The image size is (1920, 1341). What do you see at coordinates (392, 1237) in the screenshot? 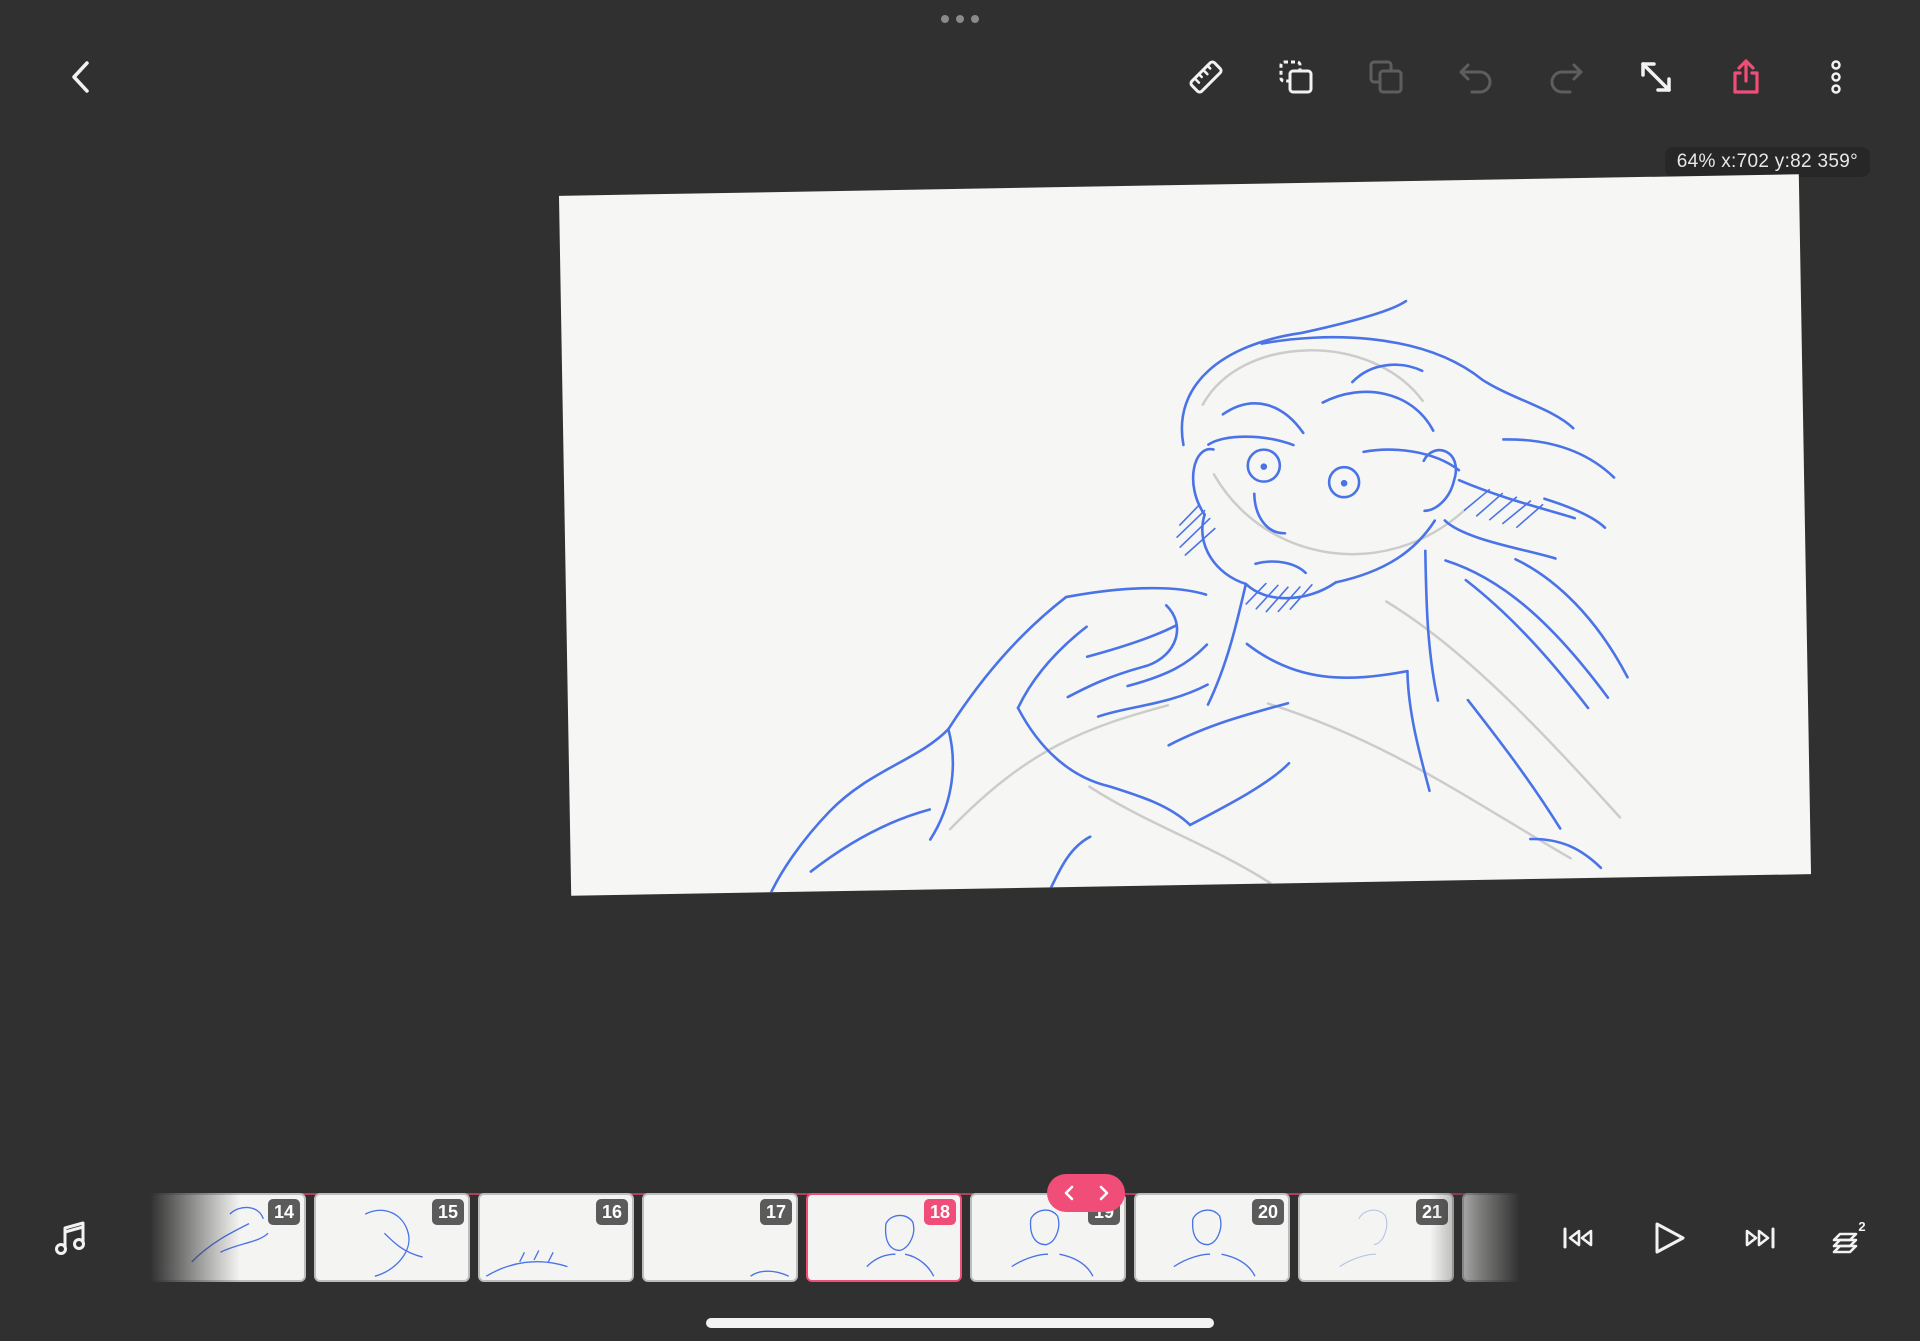
I see `frame-thumbnail: 15` at bounding box center [392, 1237].